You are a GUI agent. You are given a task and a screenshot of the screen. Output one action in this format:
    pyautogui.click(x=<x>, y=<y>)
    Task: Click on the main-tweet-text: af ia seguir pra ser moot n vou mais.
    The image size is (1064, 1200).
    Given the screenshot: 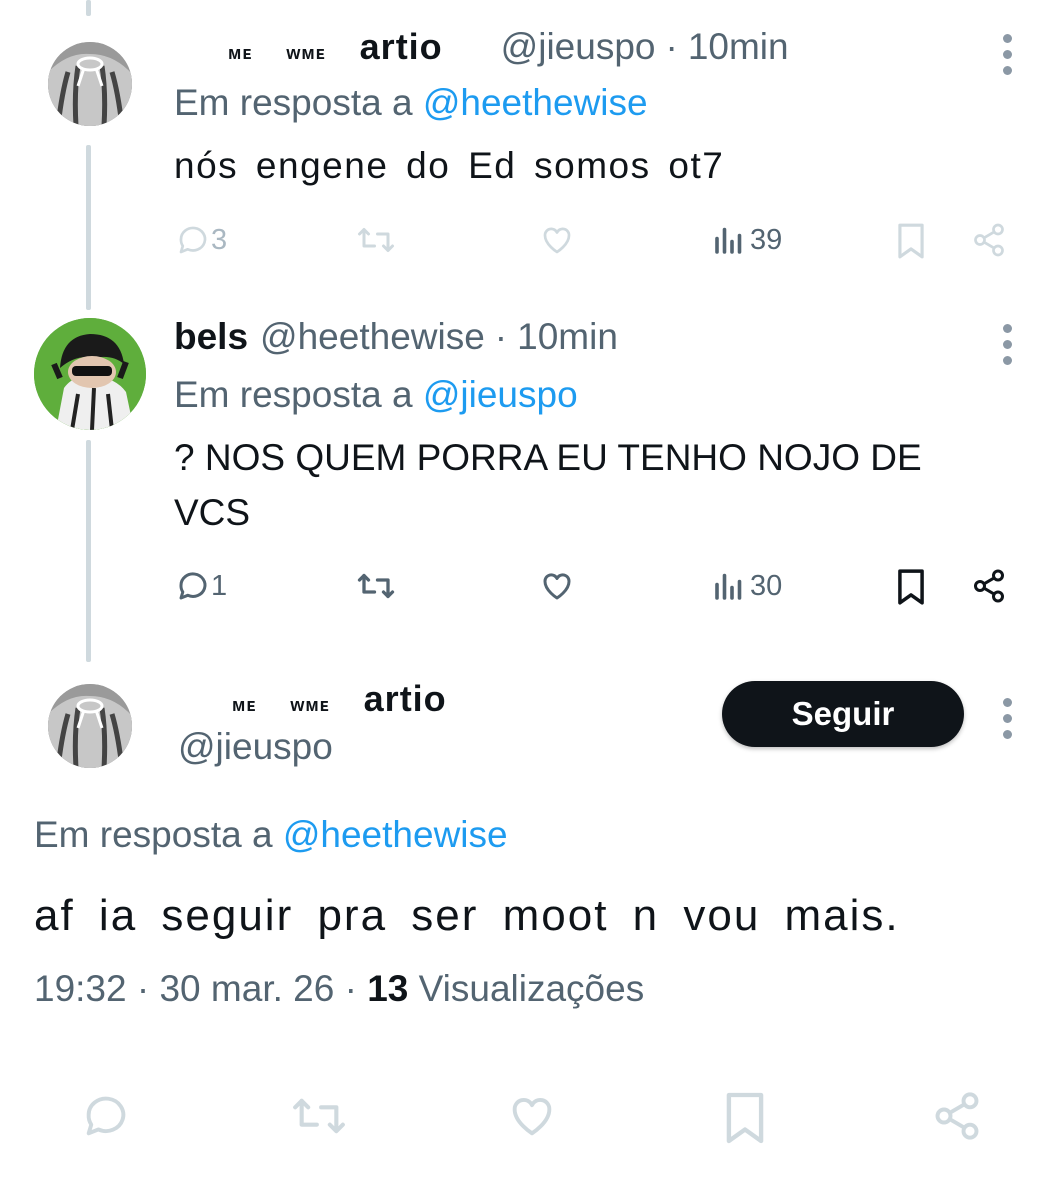 What is the action you would take?
    pyautogui.click(x=467, y=915)
    